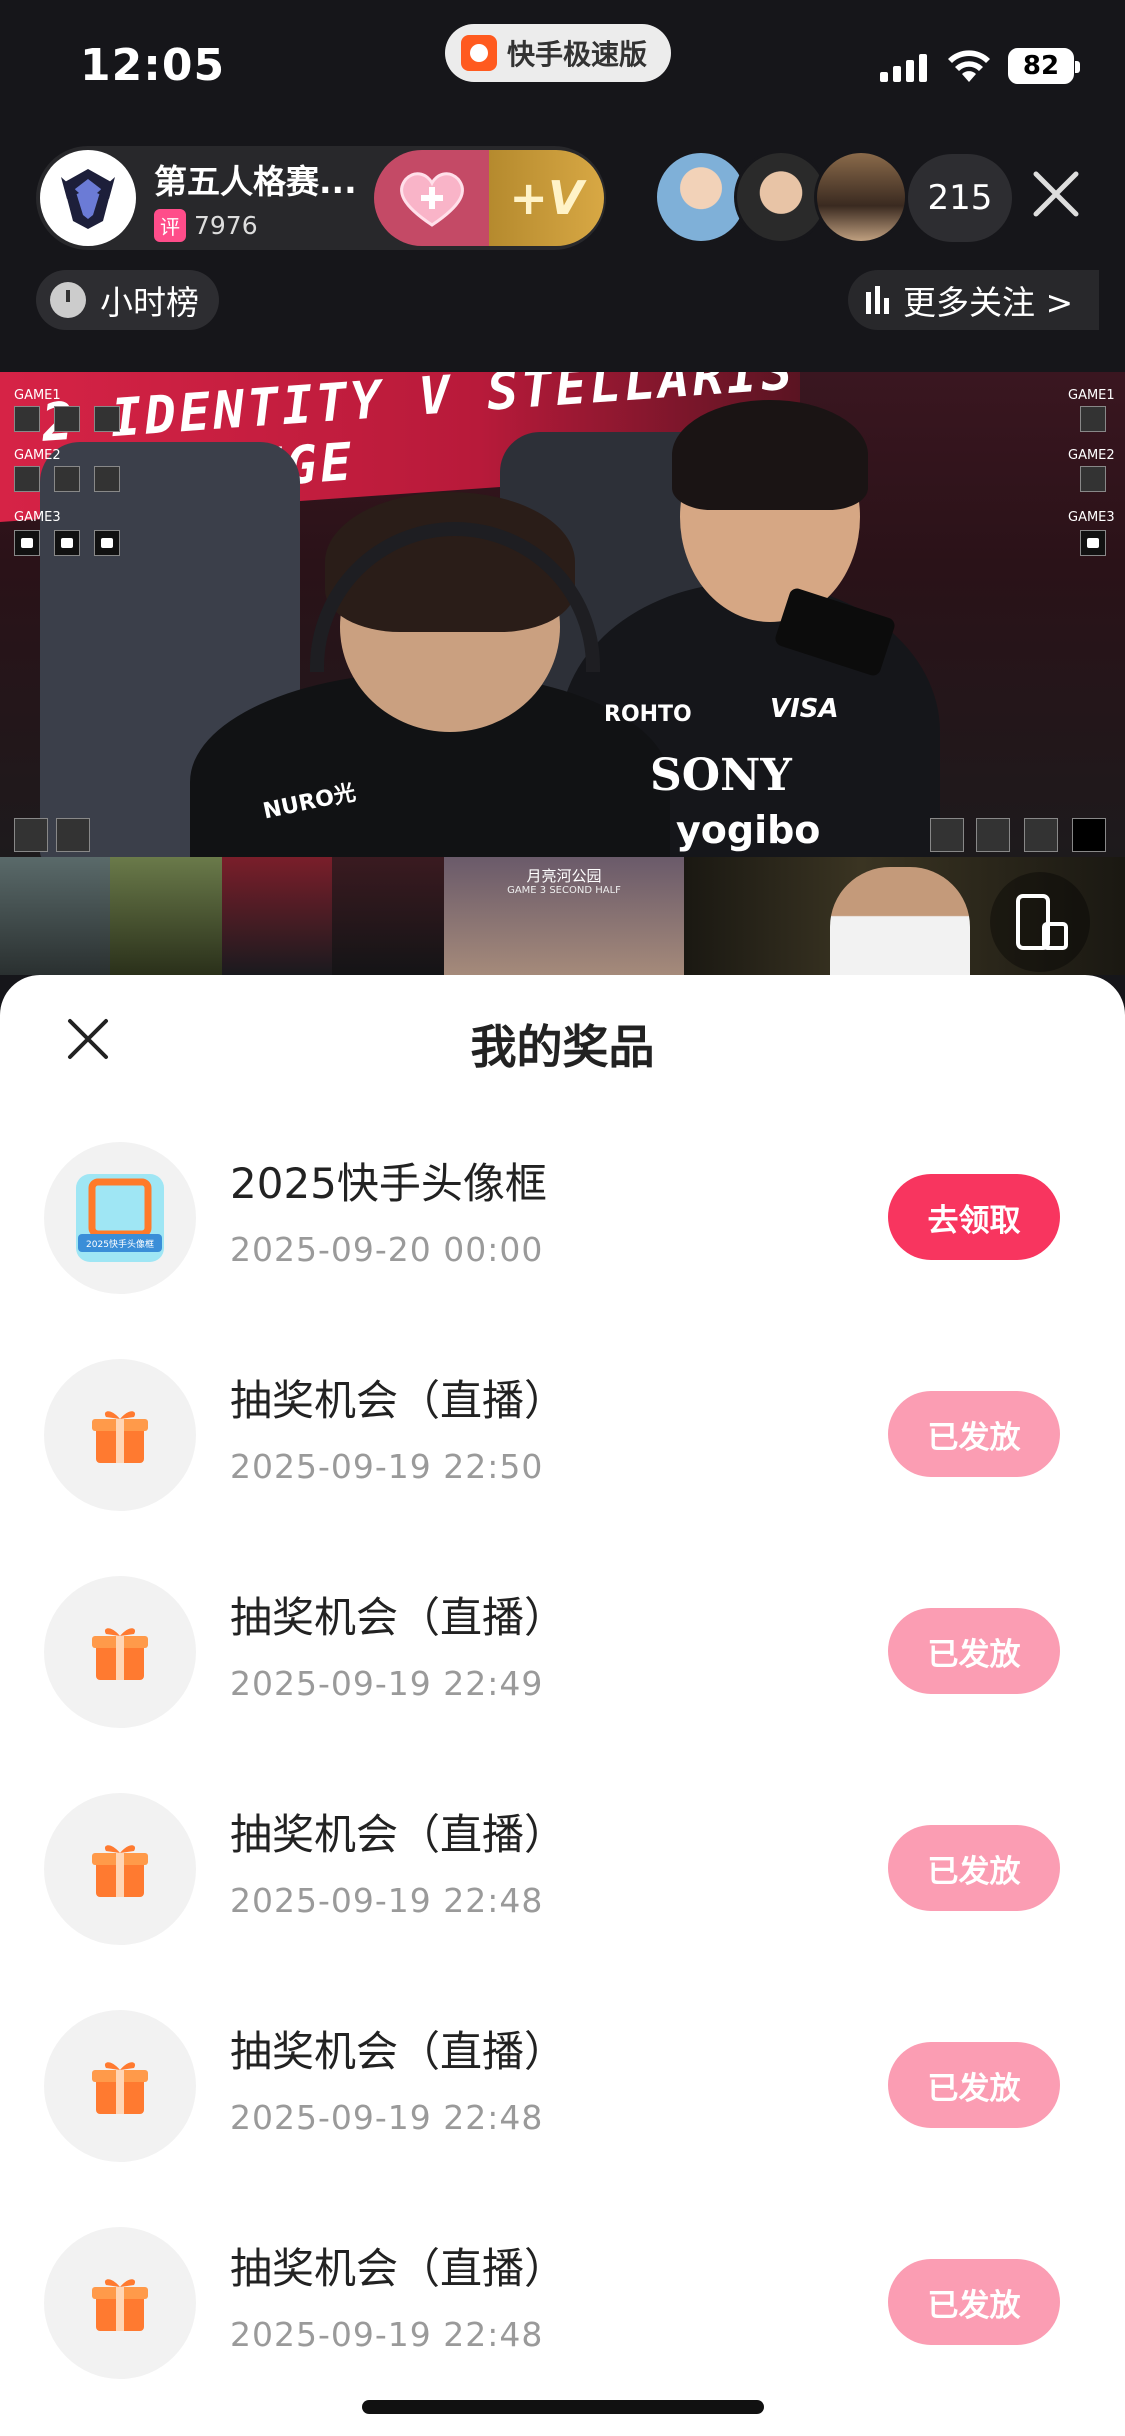 The height and width of the screenshot is (2436, 1125). Describe the element at coordinates (120, 1244) in the screenshot. I see `avatar-frame-caption: 2025快手头像框` at that location.